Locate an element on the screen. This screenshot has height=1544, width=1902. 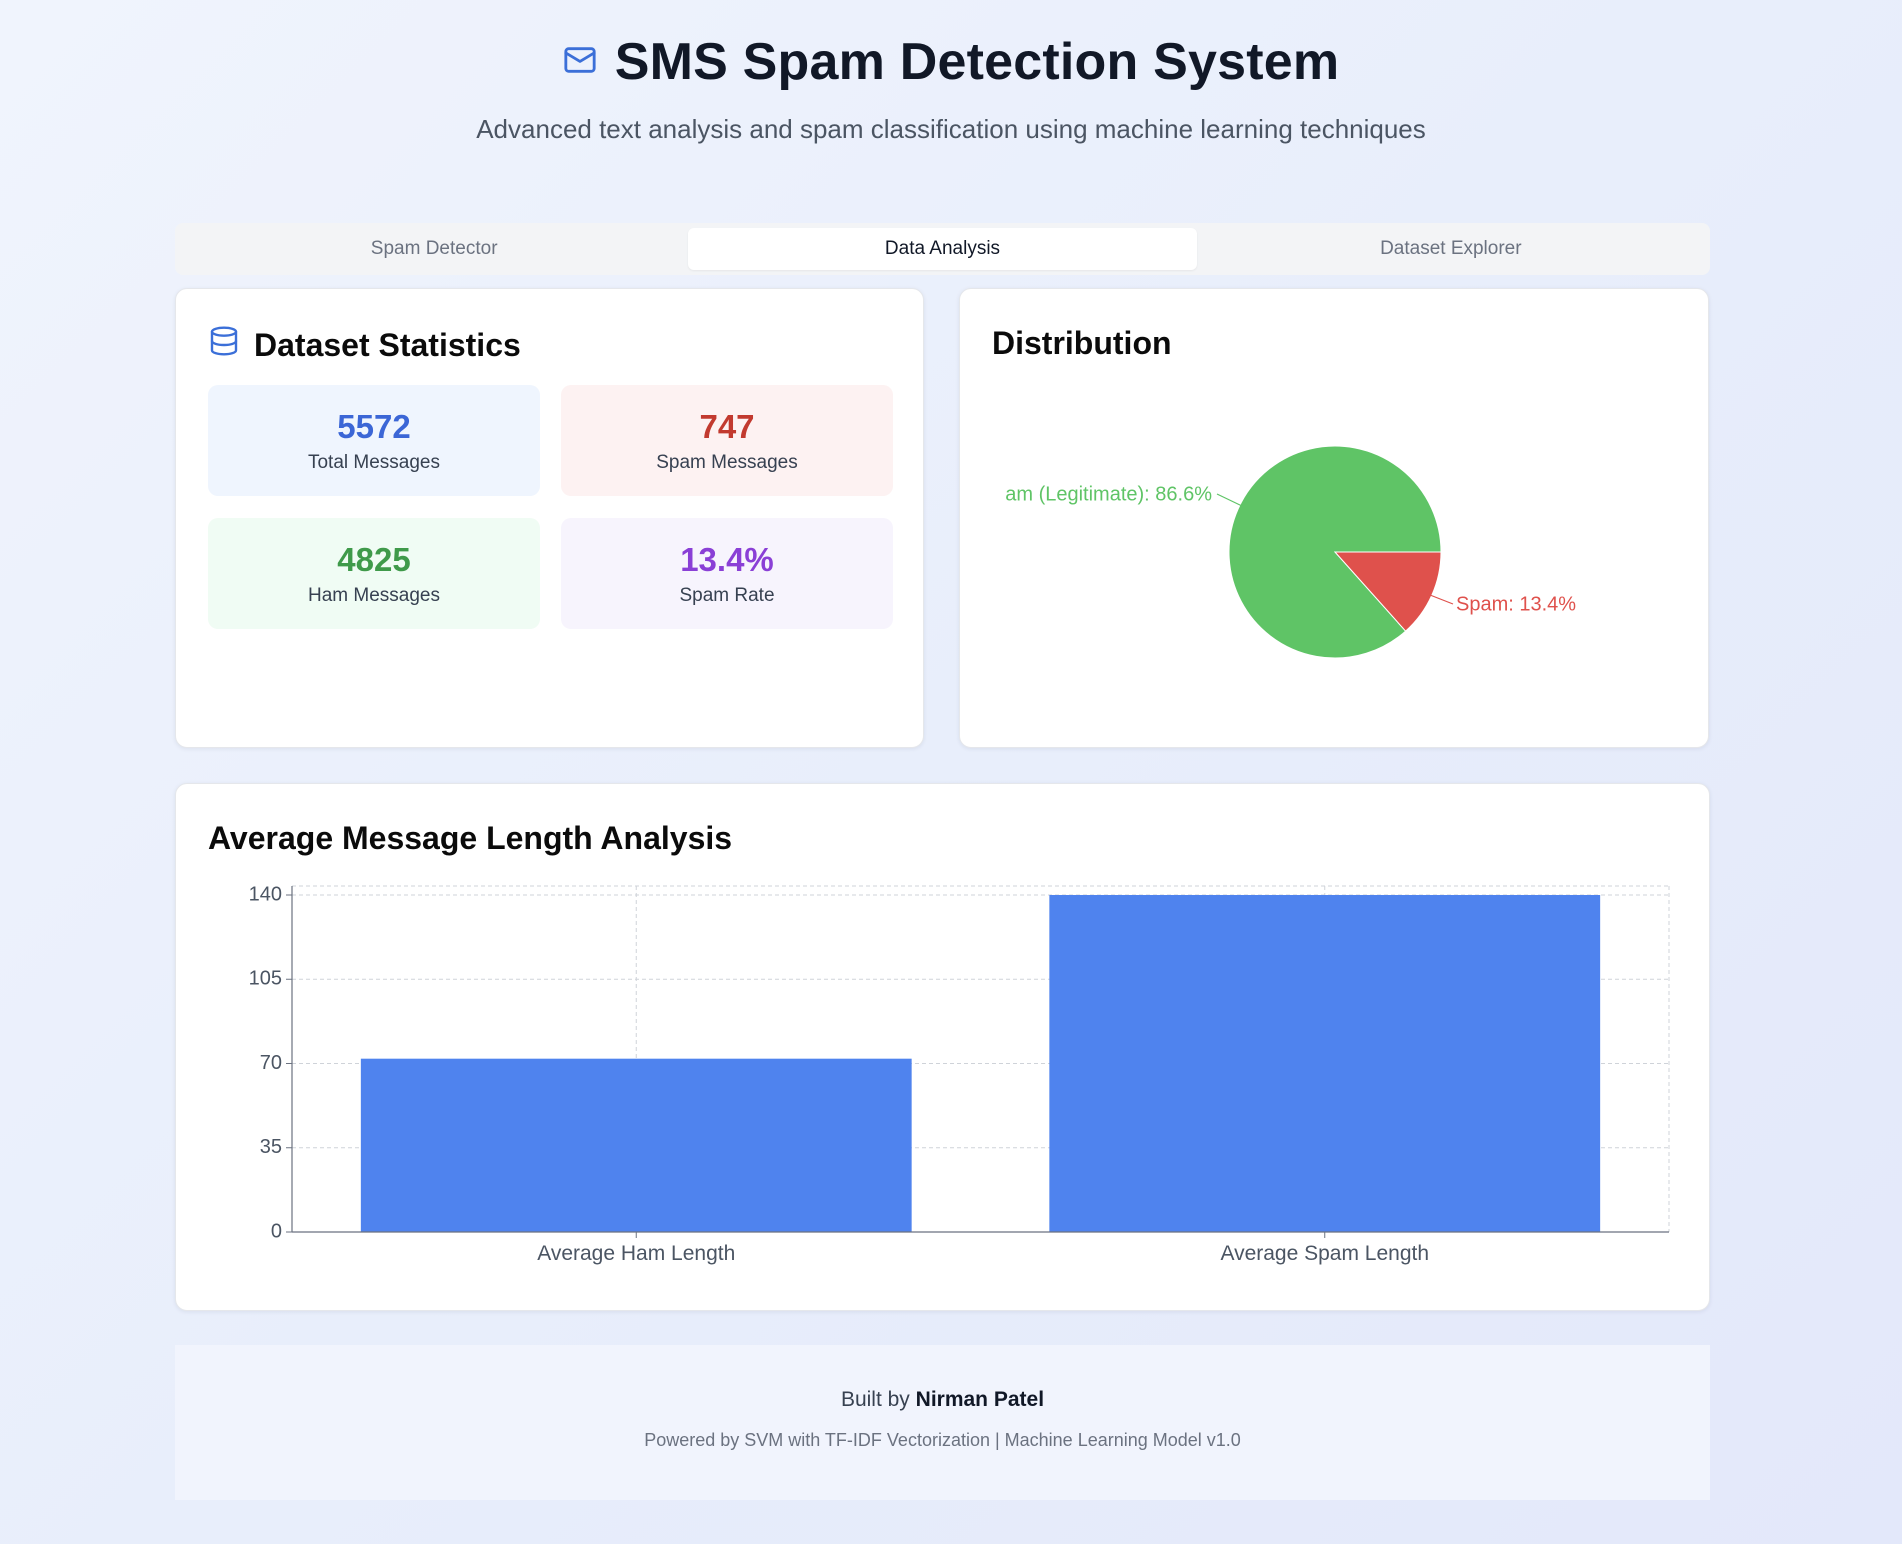
page-title: SMS Spam Detection System is located at coordinates (977, 62).